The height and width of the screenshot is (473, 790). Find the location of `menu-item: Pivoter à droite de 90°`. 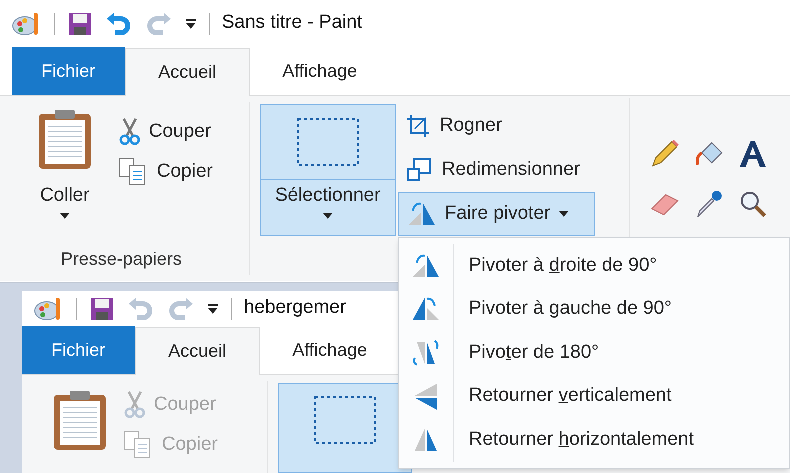

menu-item: Pivoter à droite de 90° is located at coordinates (594, 266).